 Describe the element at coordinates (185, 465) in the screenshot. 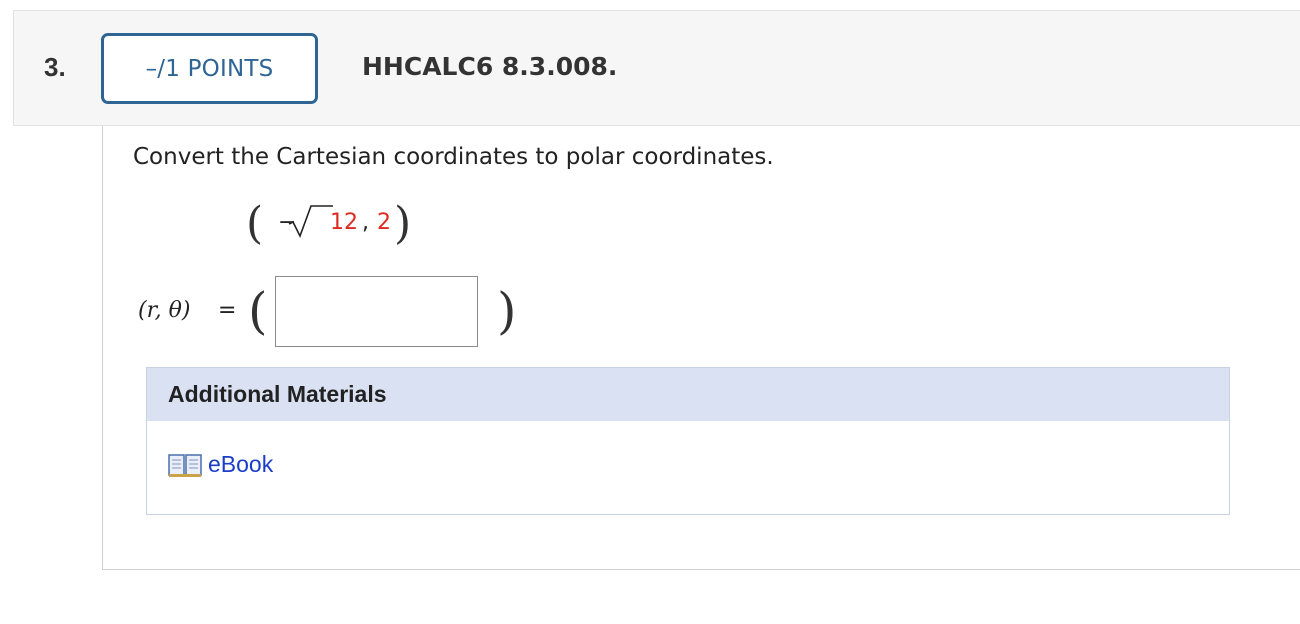

I see `open-book-icon` at that location.